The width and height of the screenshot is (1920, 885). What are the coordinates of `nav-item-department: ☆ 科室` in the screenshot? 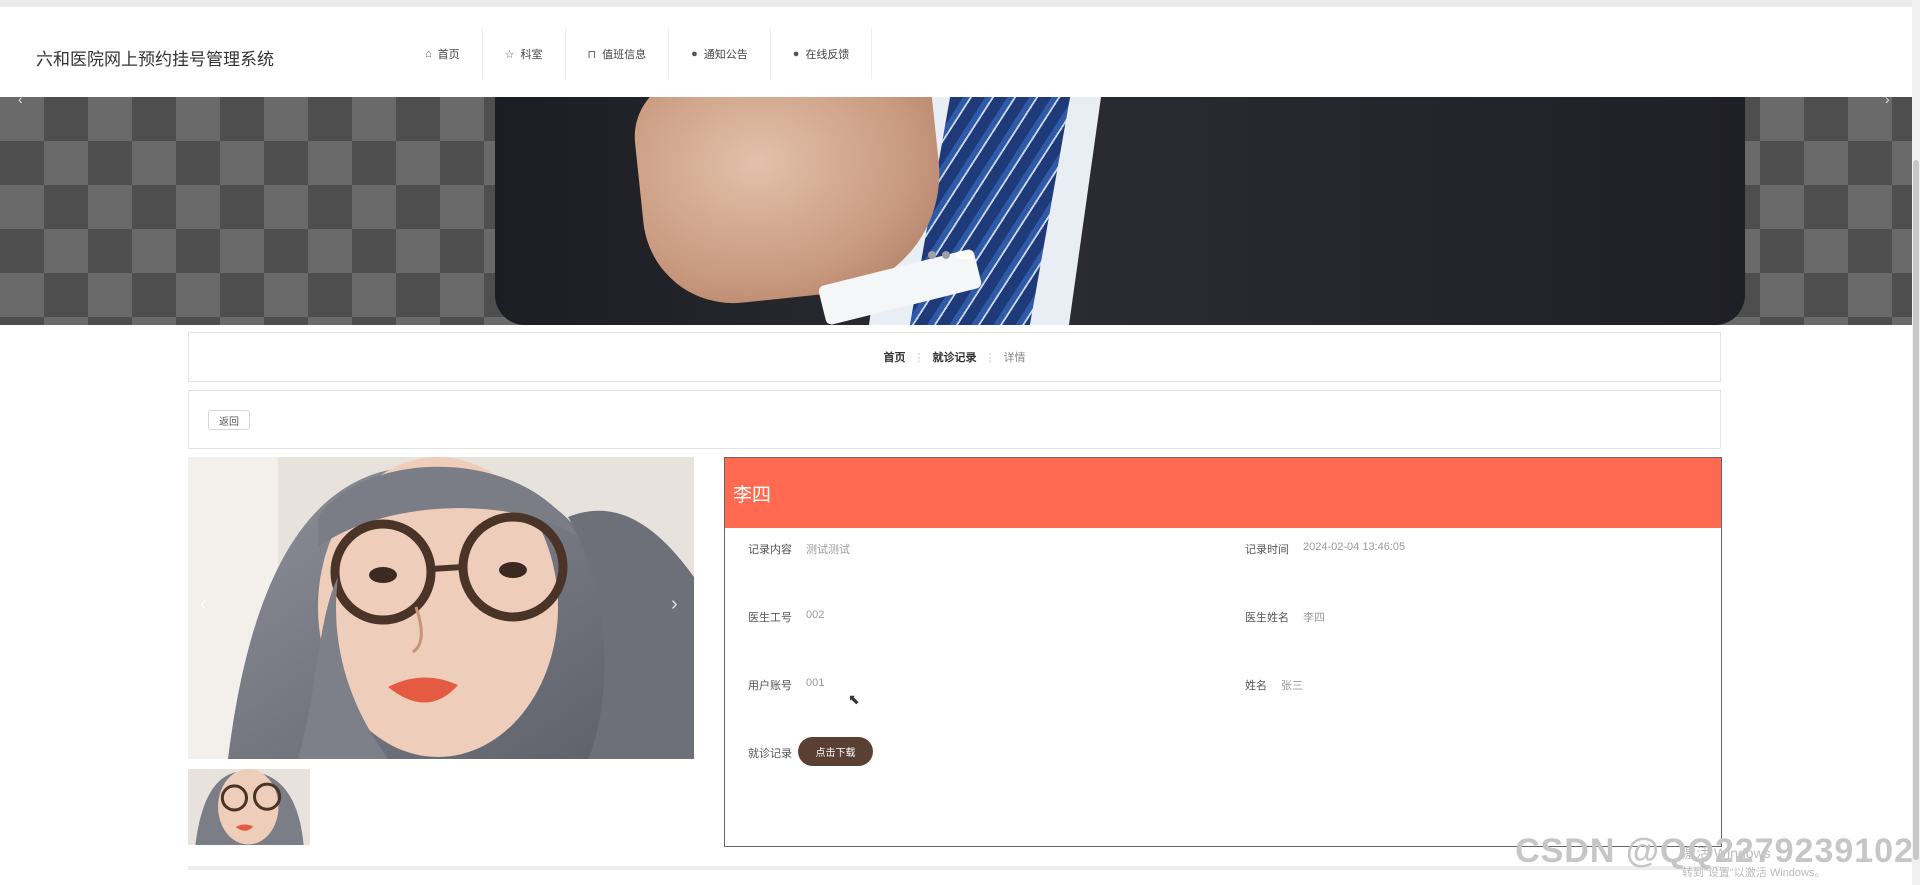 It's located at (524, 54).